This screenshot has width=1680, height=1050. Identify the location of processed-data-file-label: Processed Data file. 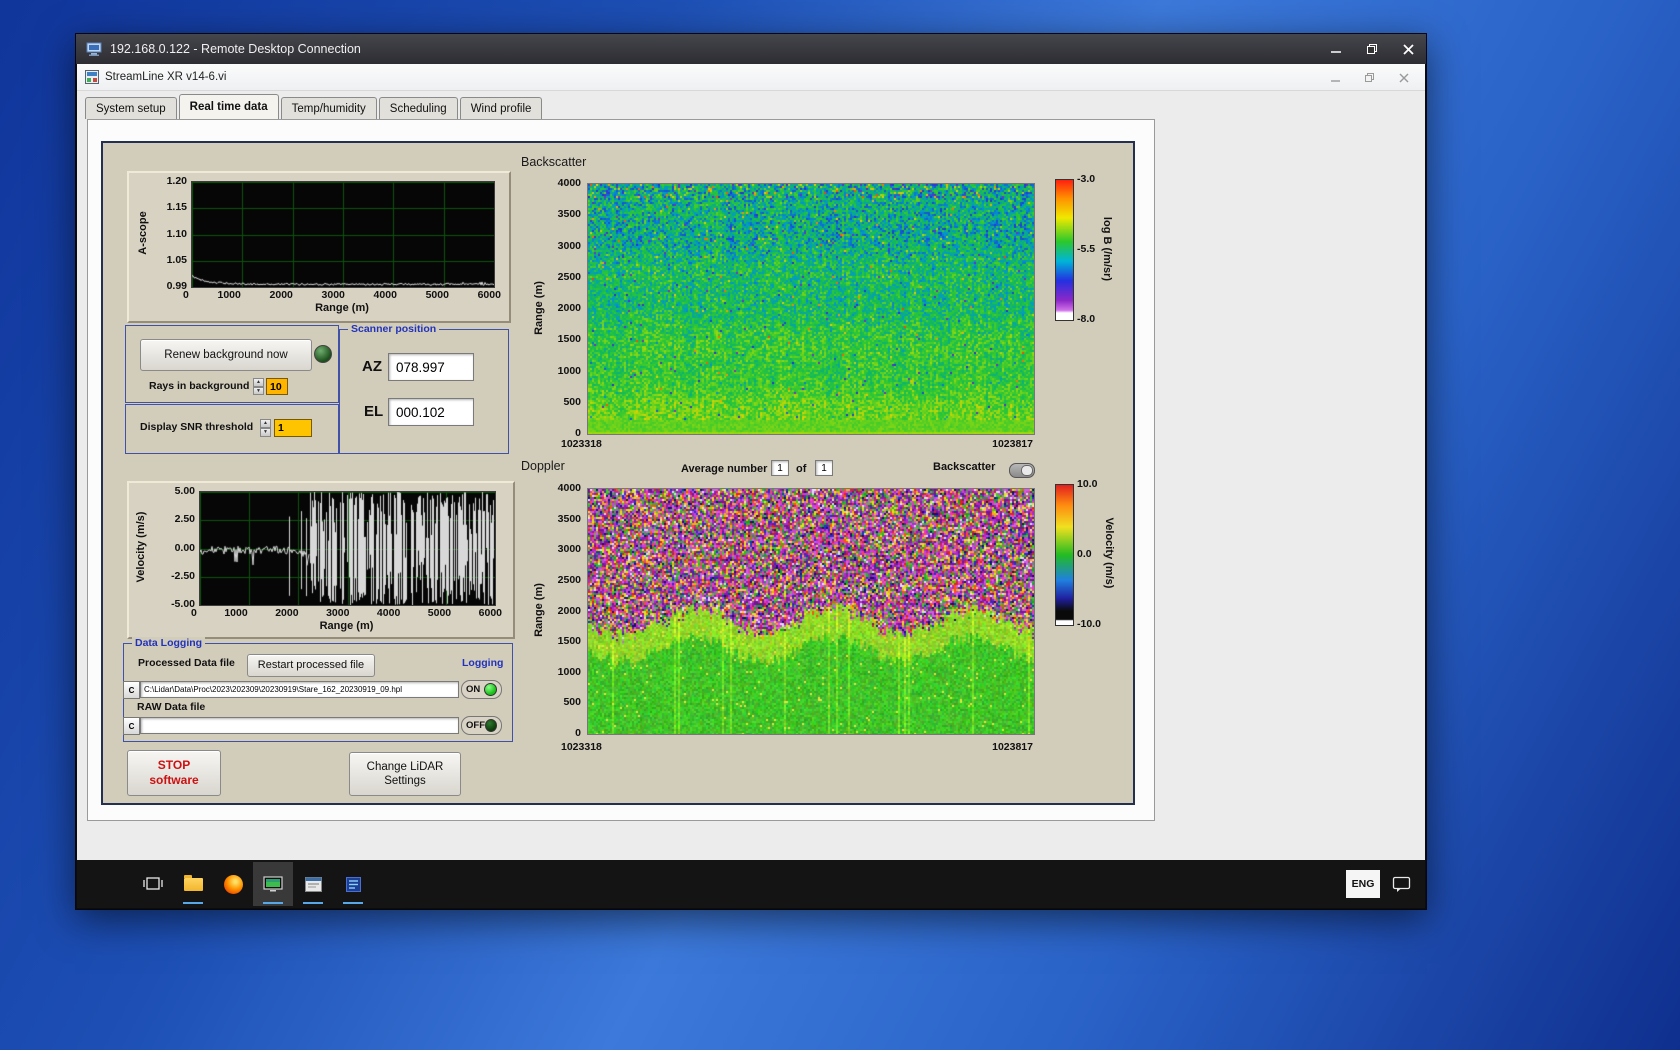
(186, 663).